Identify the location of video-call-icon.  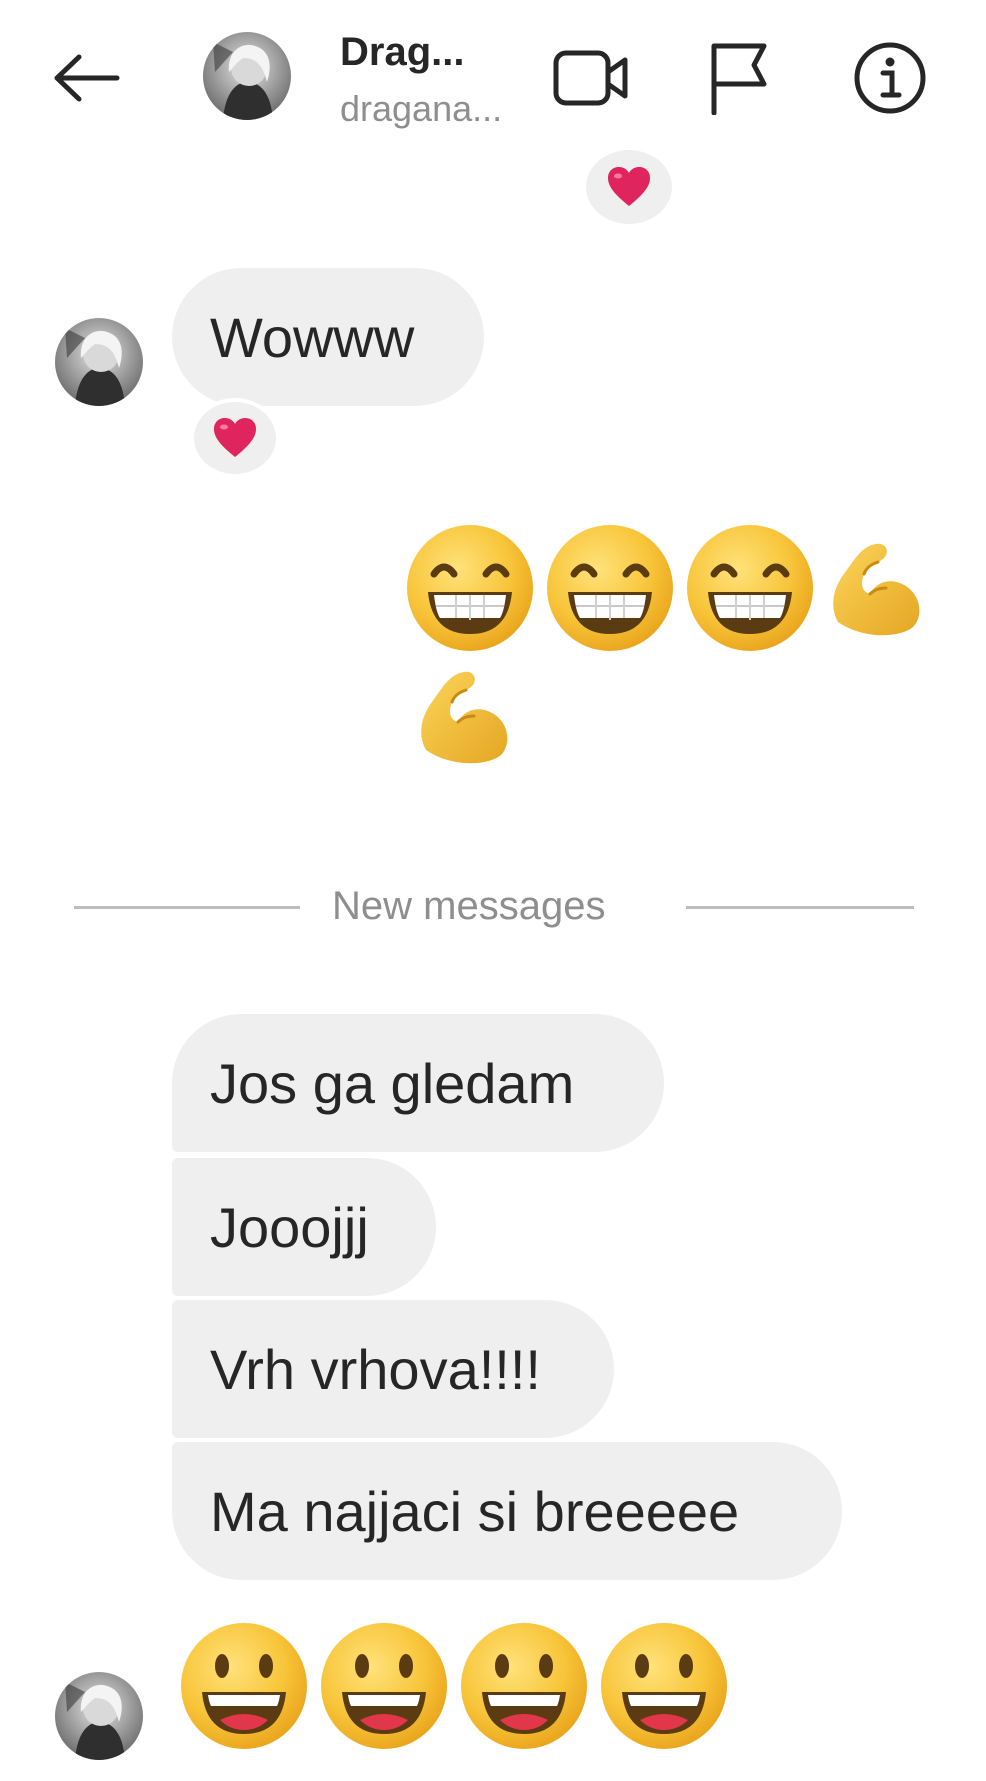
(590, 78).